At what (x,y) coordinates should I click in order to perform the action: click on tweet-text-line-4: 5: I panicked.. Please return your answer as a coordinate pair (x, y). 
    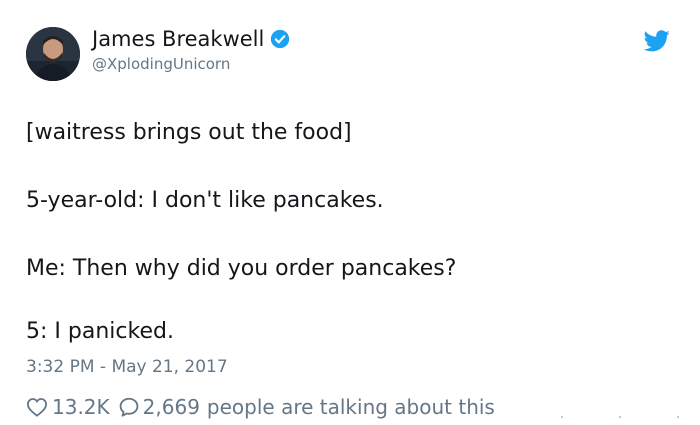
    Looking at the image, I should click on (100, 331).